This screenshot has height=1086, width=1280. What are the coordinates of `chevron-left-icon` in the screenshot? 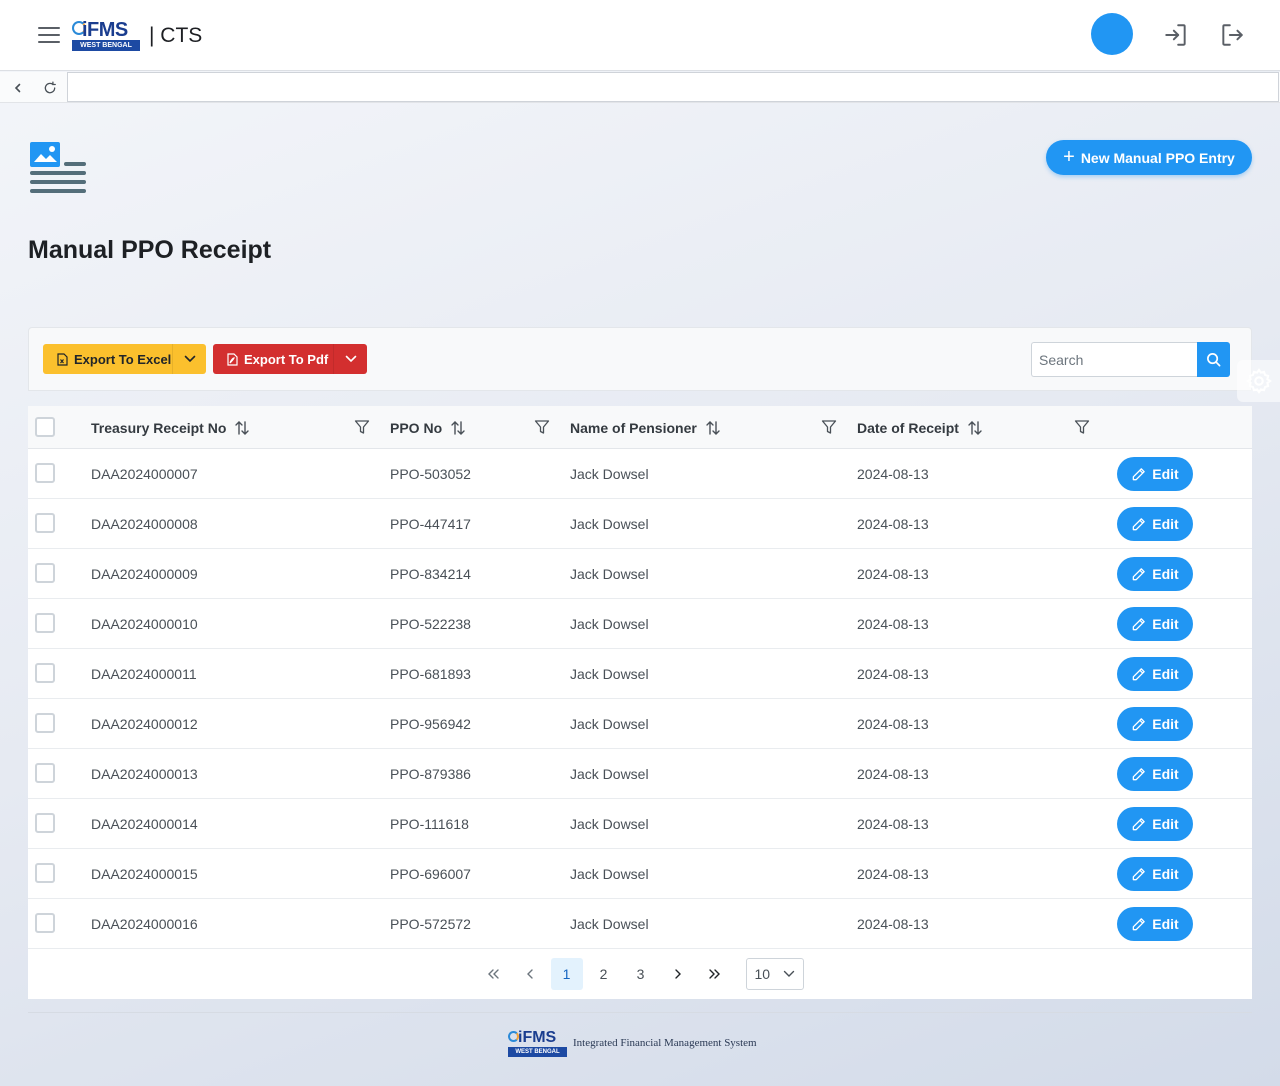 It's located at (529, 974).